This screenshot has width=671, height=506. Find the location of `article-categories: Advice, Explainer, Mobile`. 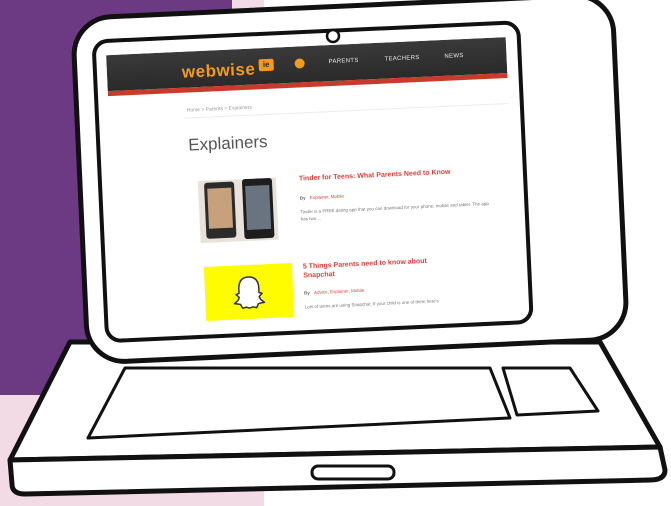

article-categories: Advice, Explainer, Mobile is located at coordinates (339, 291).